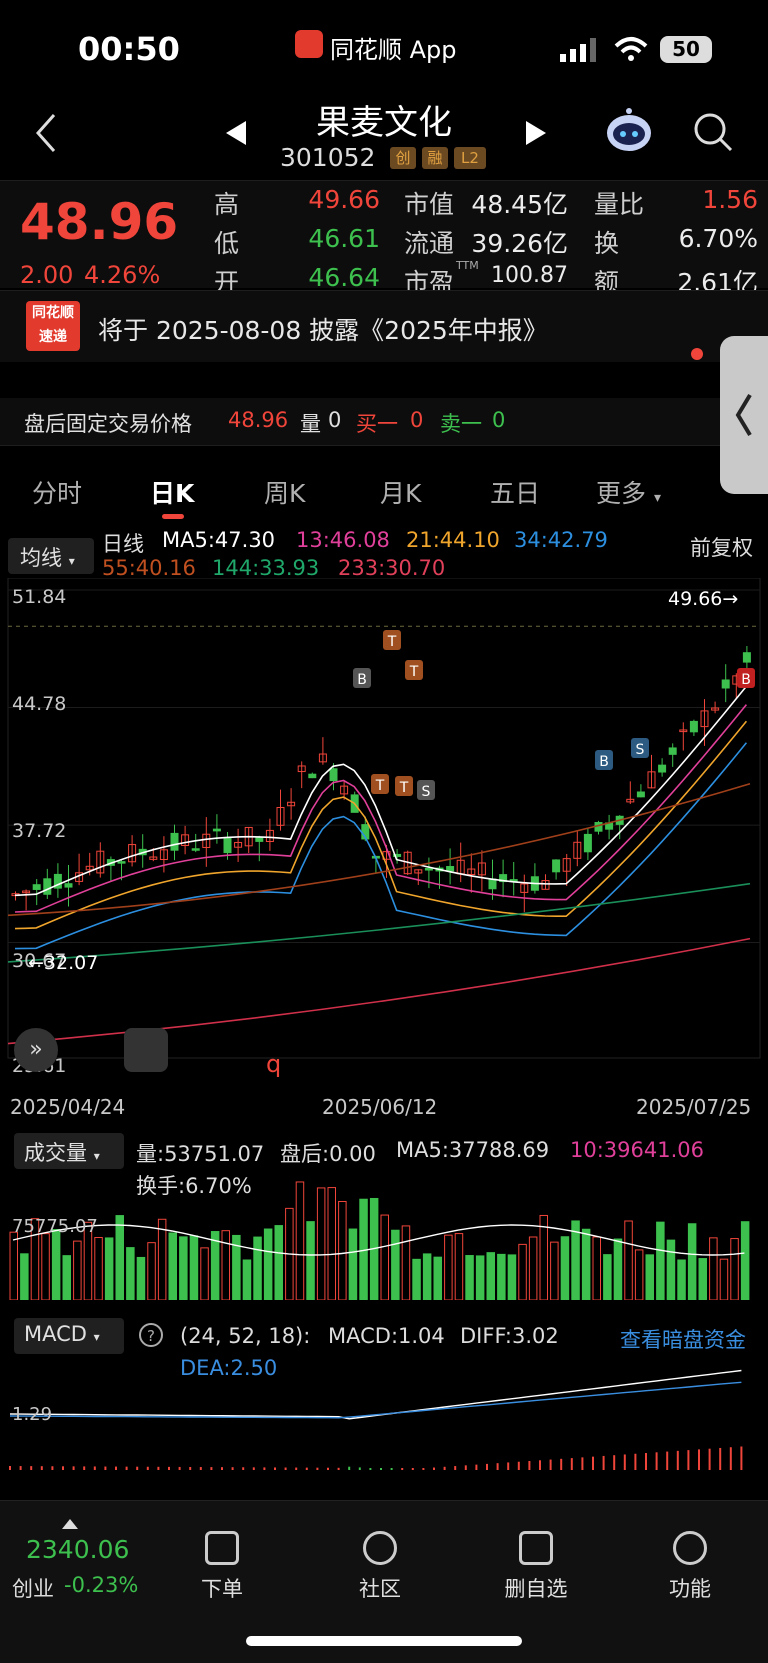 This screenshot has height=1663, width=768. Describe the element at coordinates (713, 132) in the screenshot. I see `search-icon` at that location.